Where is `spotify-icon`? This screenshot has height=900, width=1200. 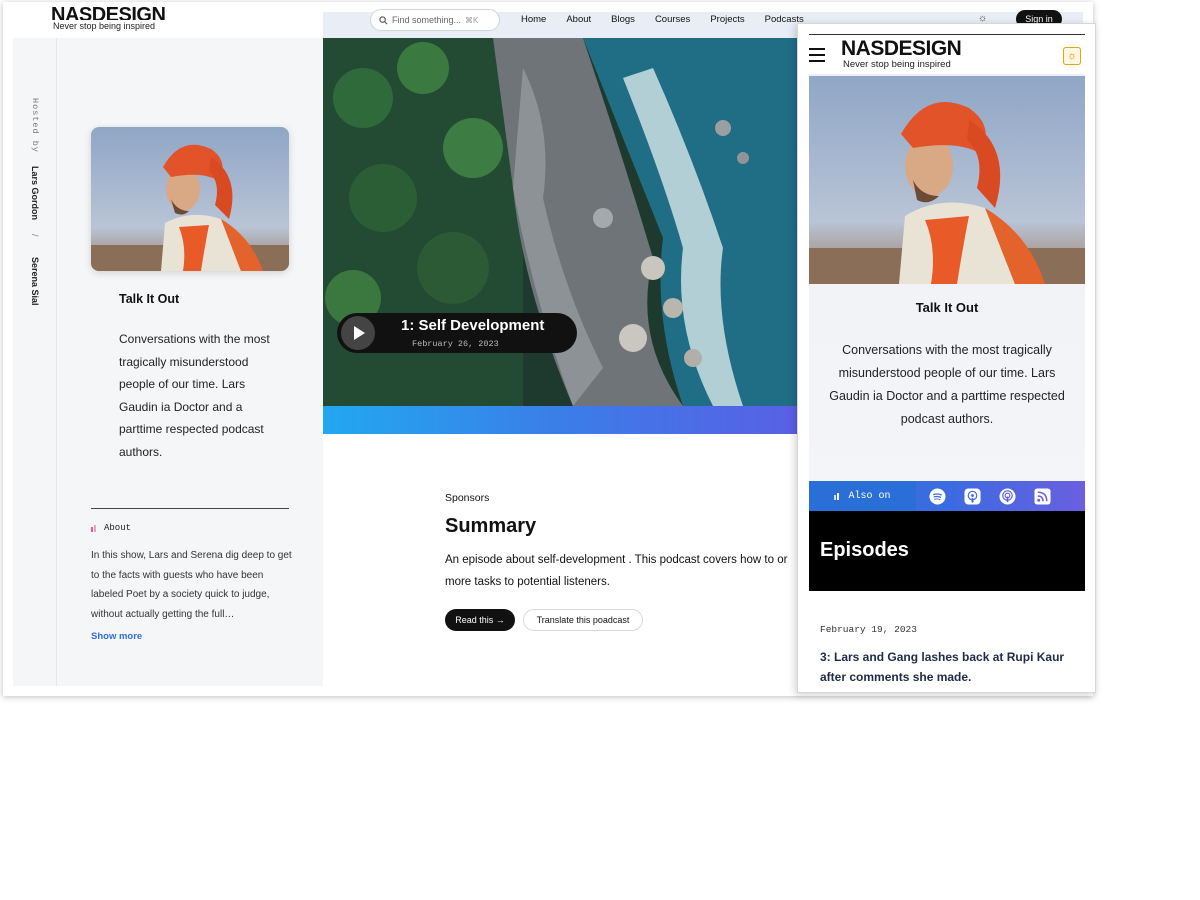
spotify-icon is located at coordinates (937, 496).